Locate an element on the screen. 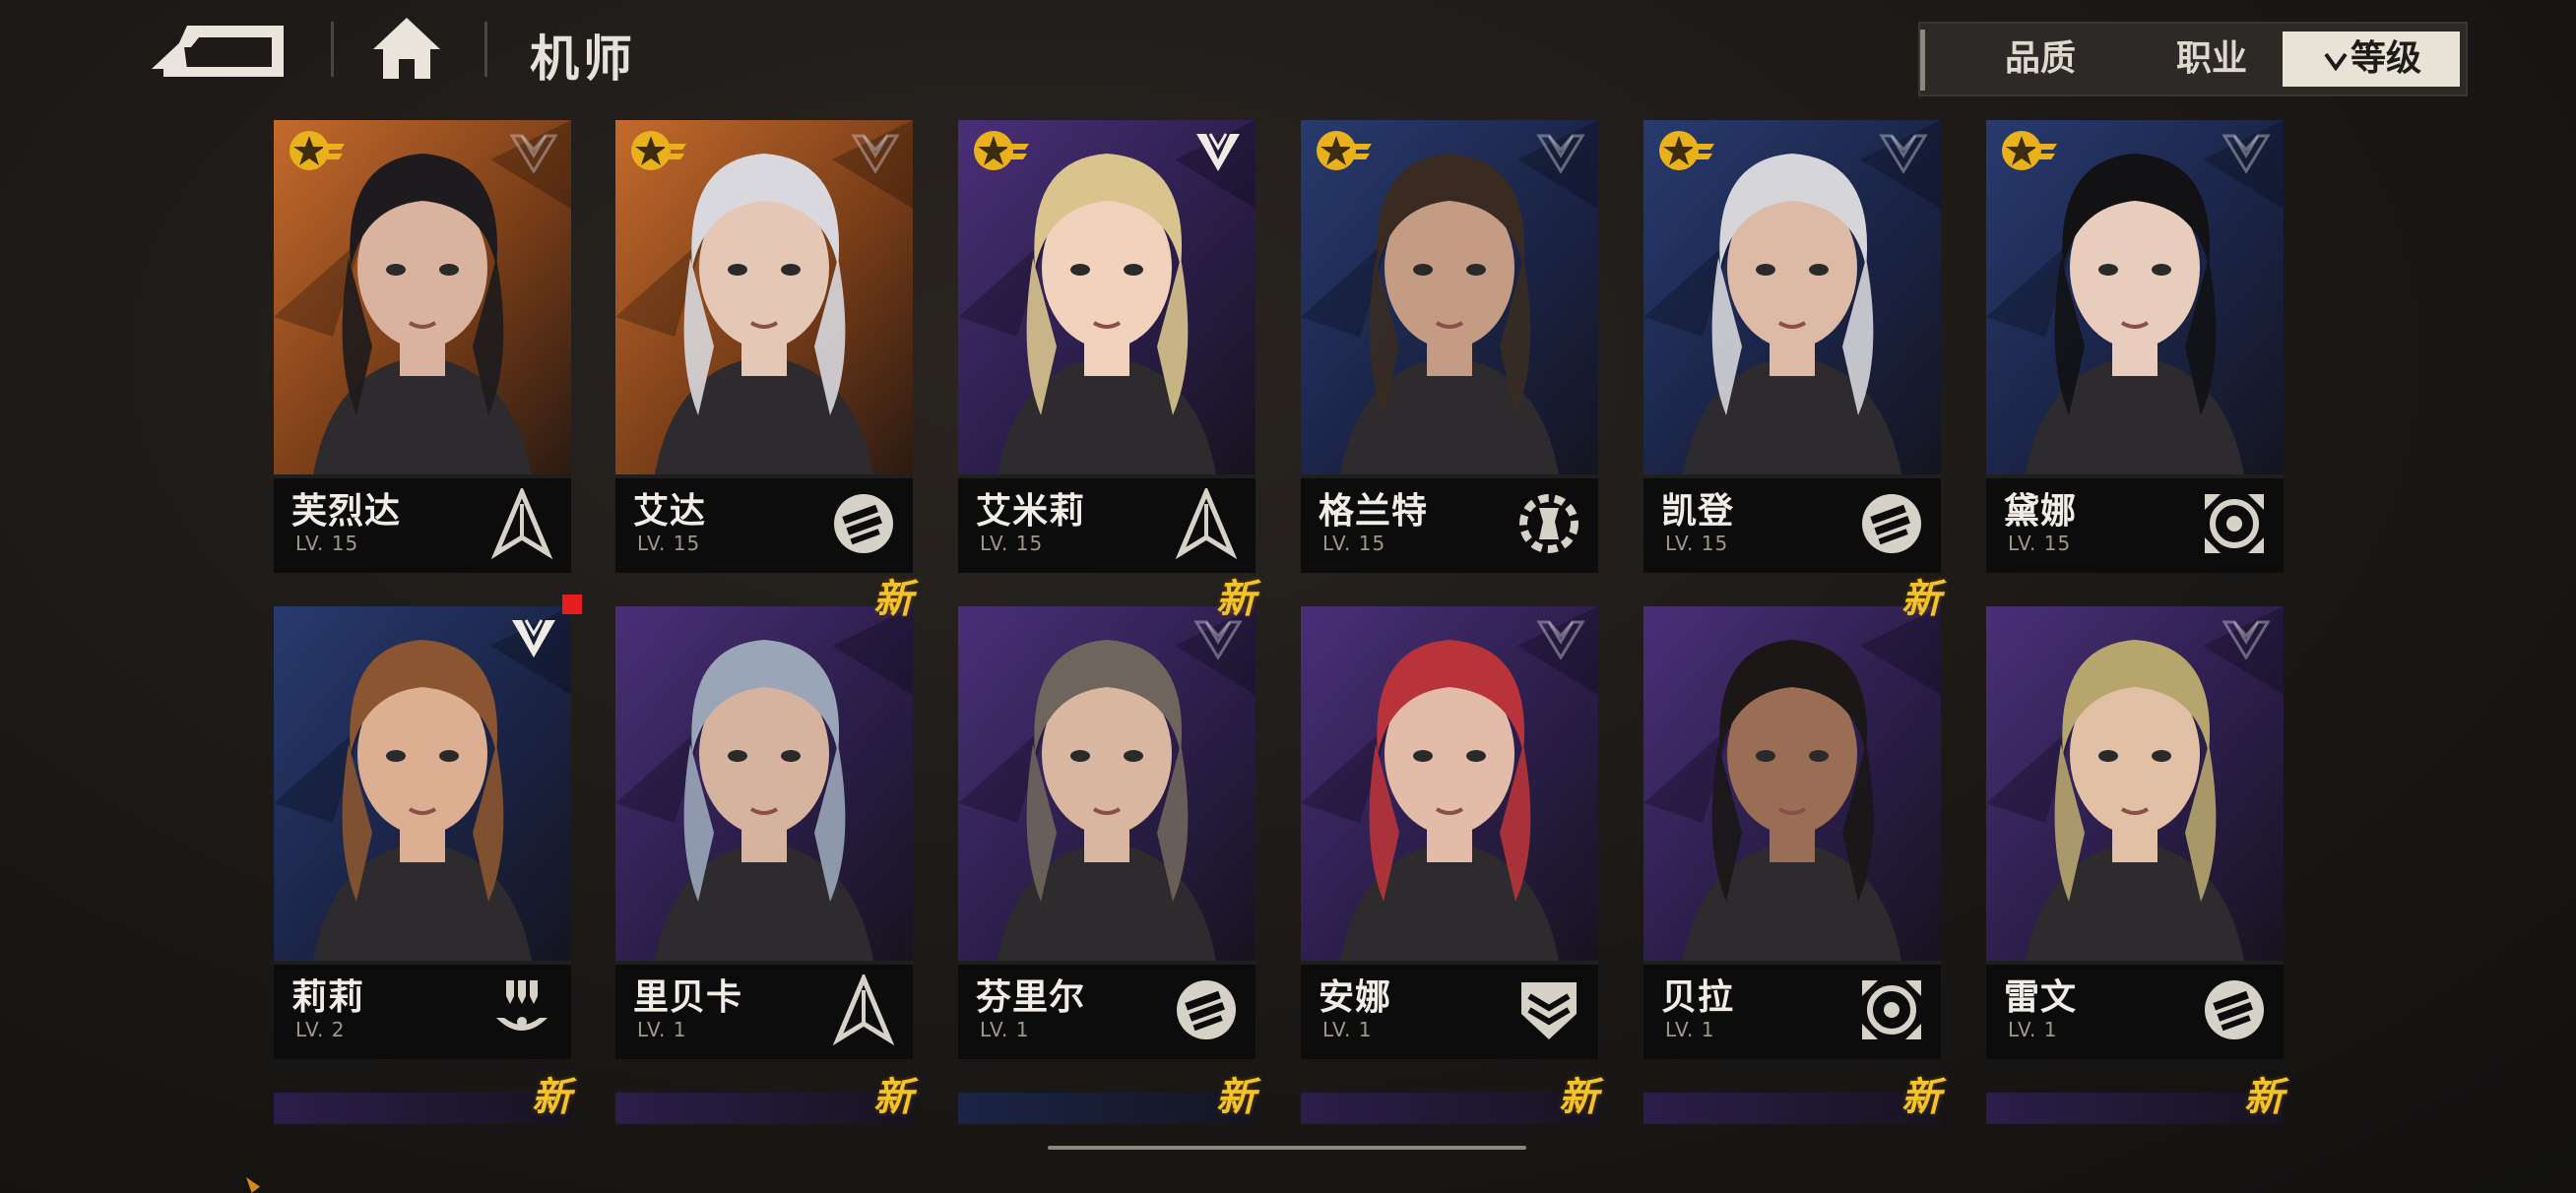 Image resolution: width=2576 pixels, height=1193 pixels. wrench-class-icon is located at coordinates (1548, 523).